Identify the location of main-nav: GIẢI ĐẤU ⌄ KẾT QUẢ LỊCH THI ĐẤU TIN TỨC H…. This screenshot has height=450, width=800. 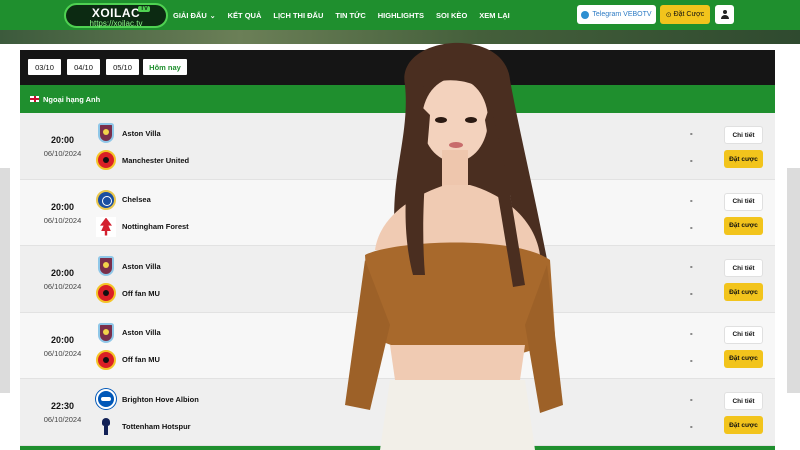
(341, 15).